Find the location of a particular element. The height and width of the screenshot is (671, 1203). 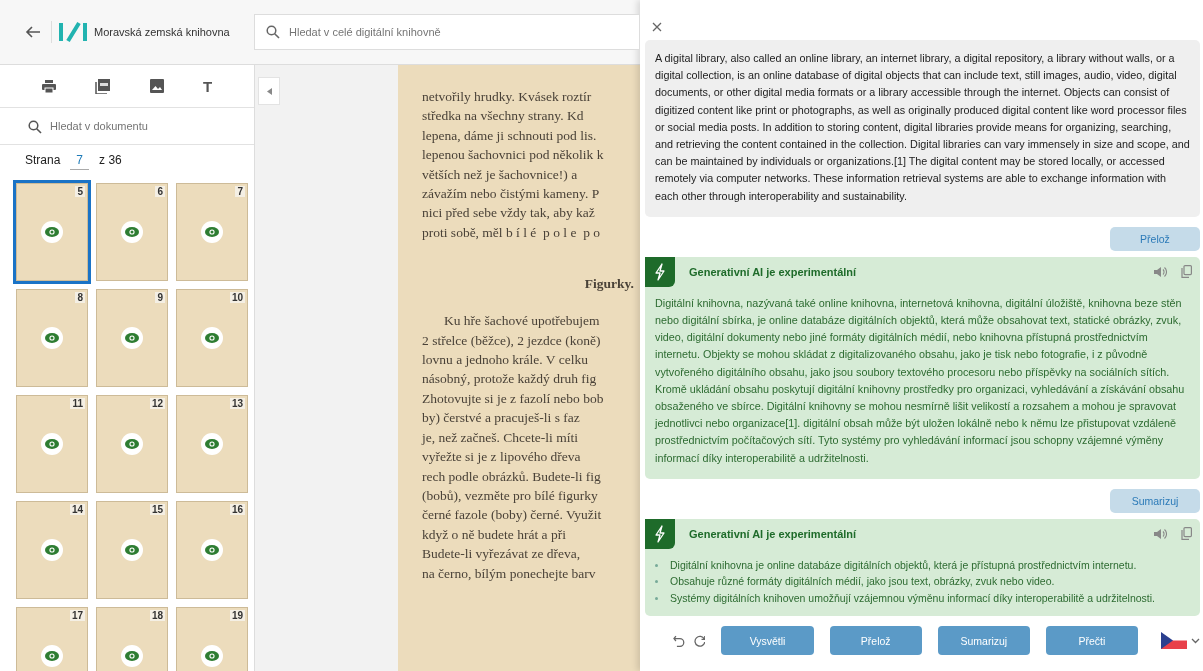

back-arrow-icon is located at coordinates (33, 32).